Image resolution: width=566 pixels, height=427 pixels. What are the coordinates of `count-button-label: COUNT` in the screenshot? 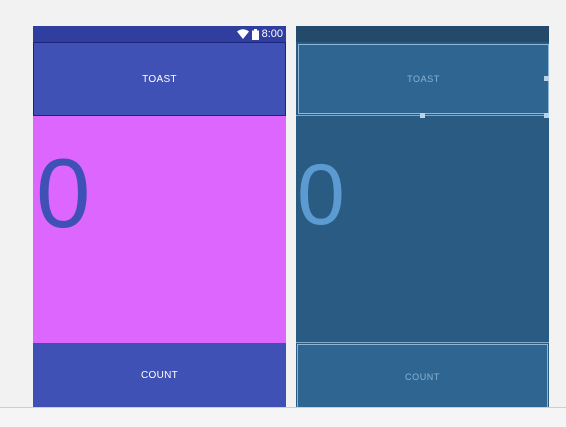 It's located at (159, 375).